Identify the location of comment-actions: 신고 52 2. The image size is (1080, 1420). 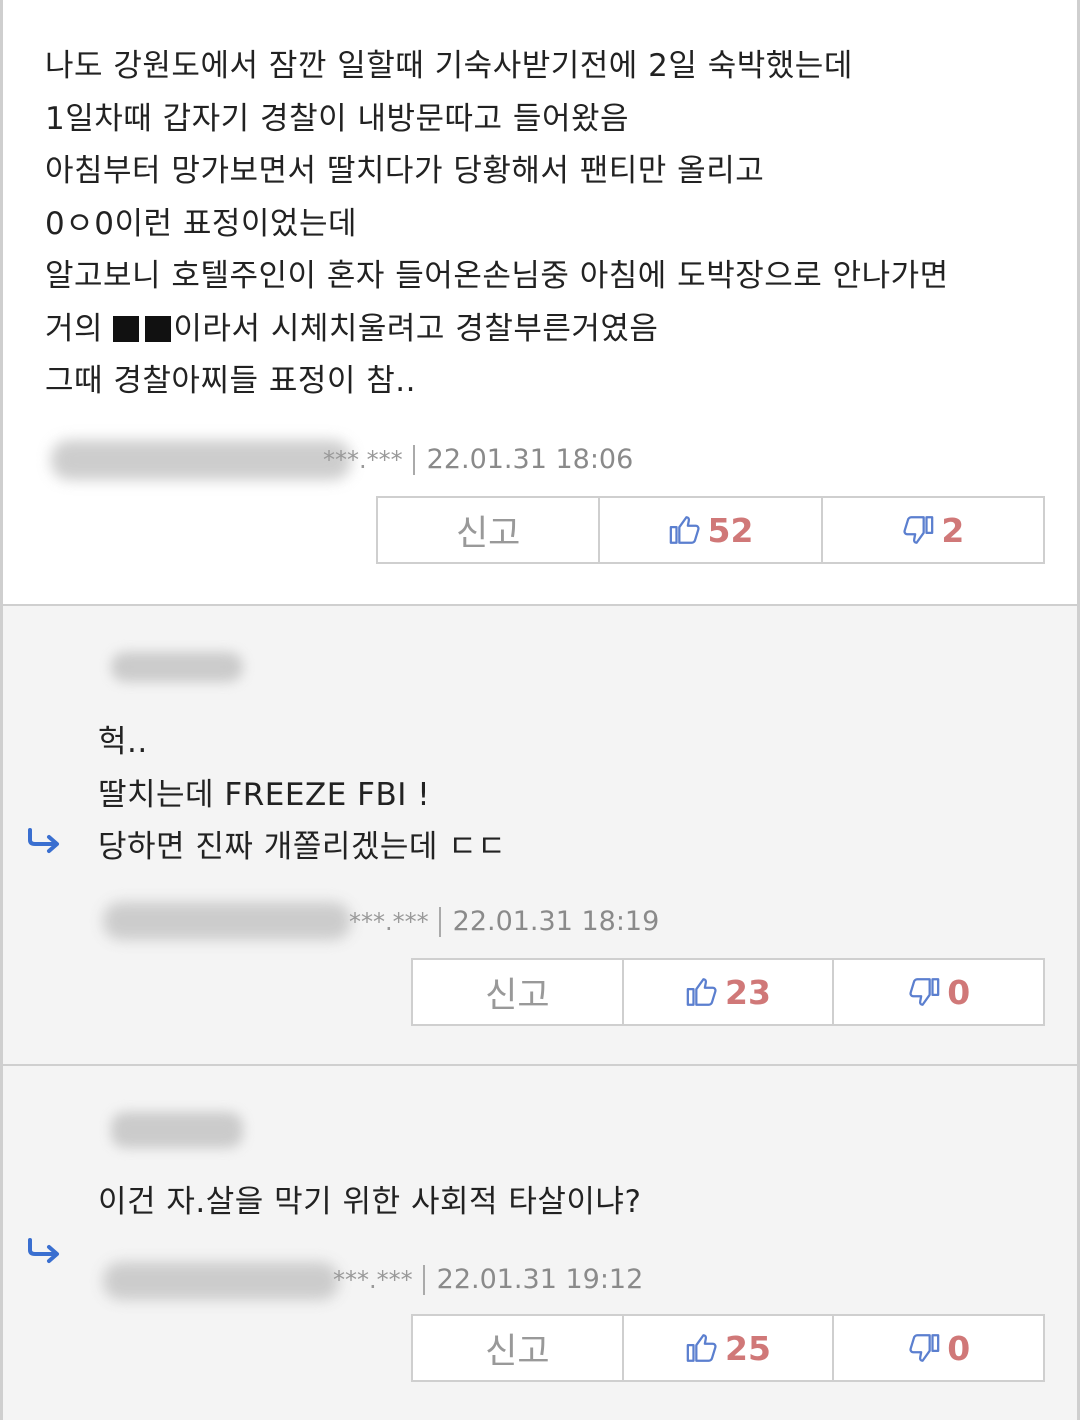
(710, 530).